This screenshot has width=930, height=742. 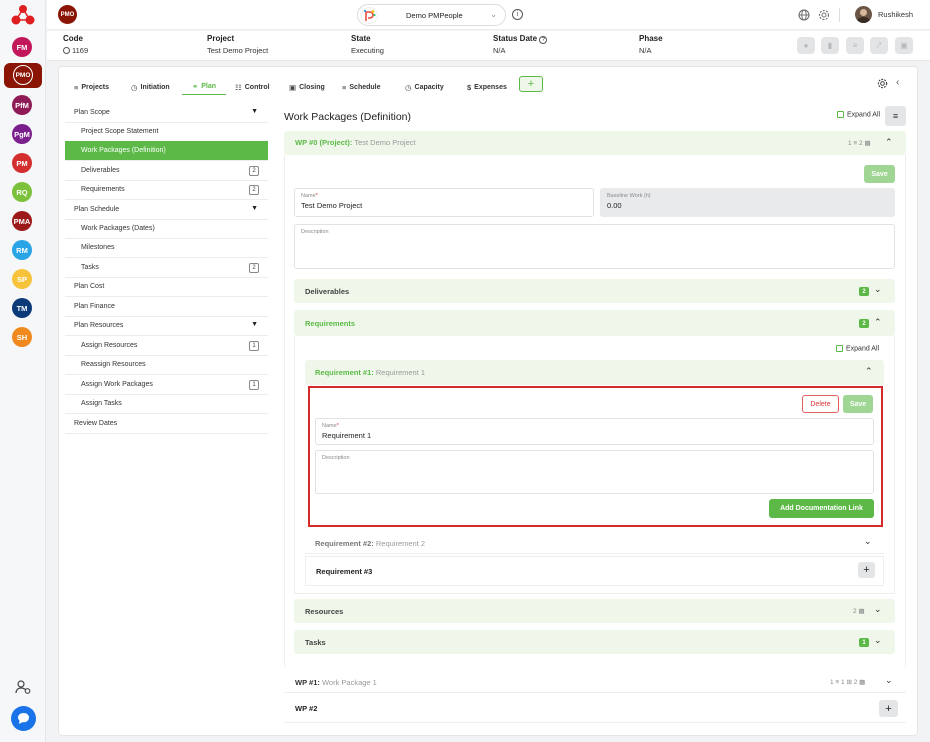 What do you see at coordinates (424, 87) in the screenshot?
I see `tab-capacity: ◷ Capacity` at bounding box center [424, 87].